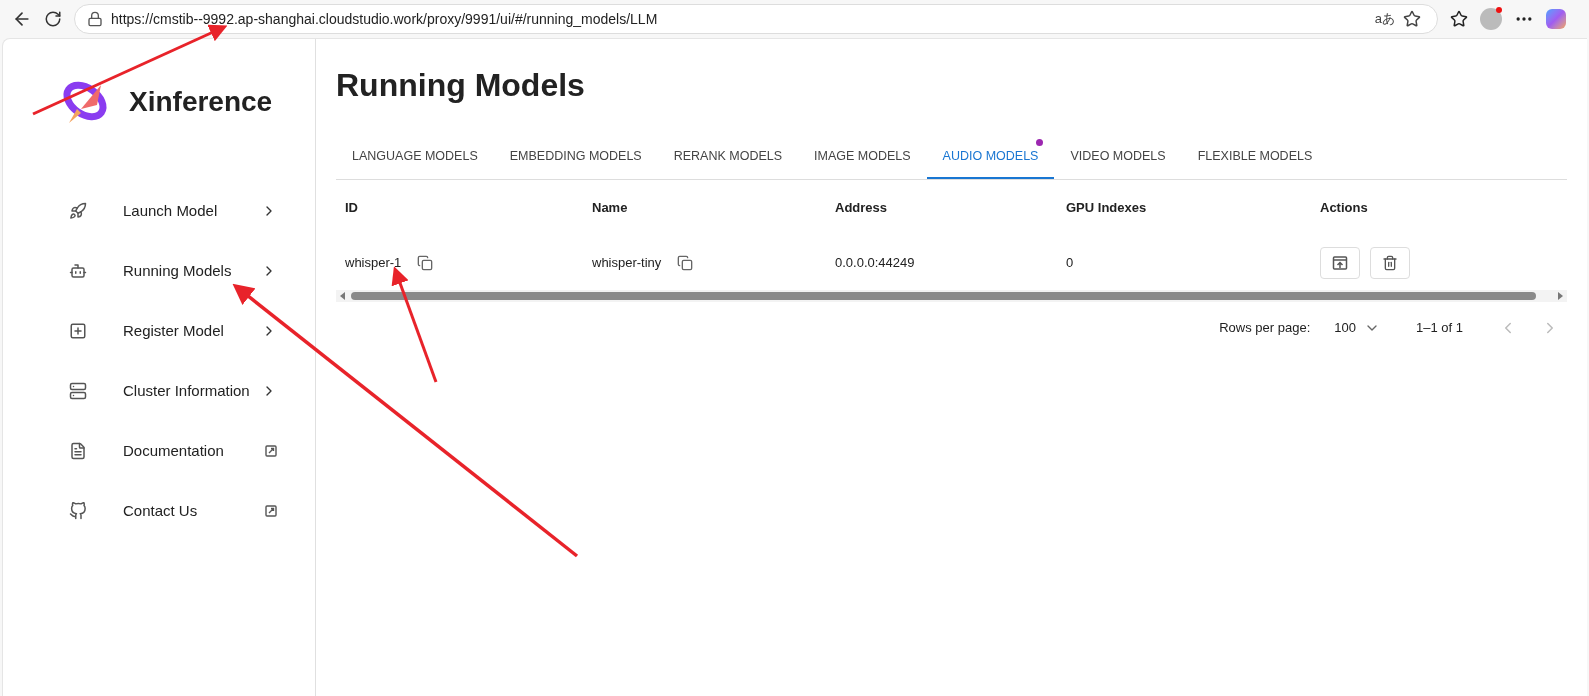 This screenshot has width=1589, height=696. I want to click on rocket-icon, so click(78, 211).